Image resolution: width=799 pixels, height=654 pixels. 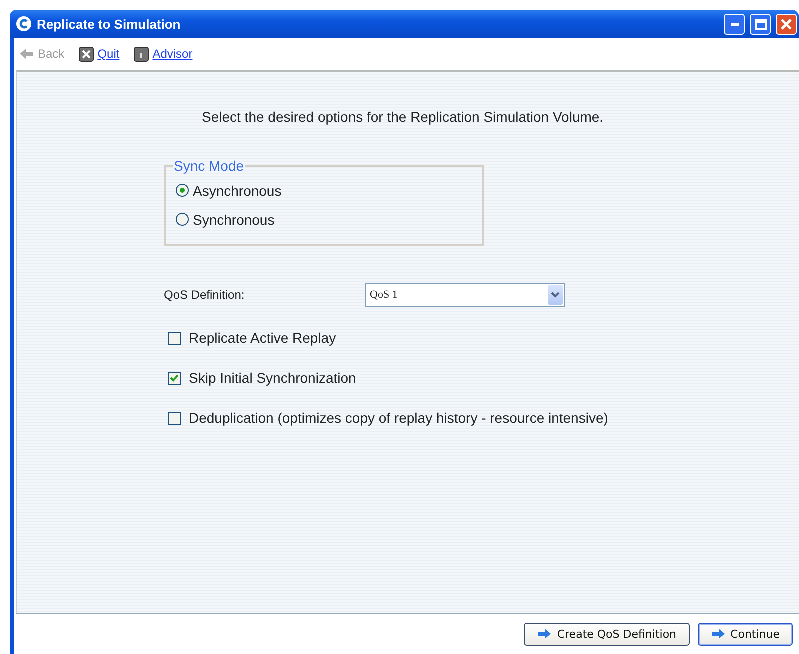 I want to click on close-button, so click(x=786, y=24).